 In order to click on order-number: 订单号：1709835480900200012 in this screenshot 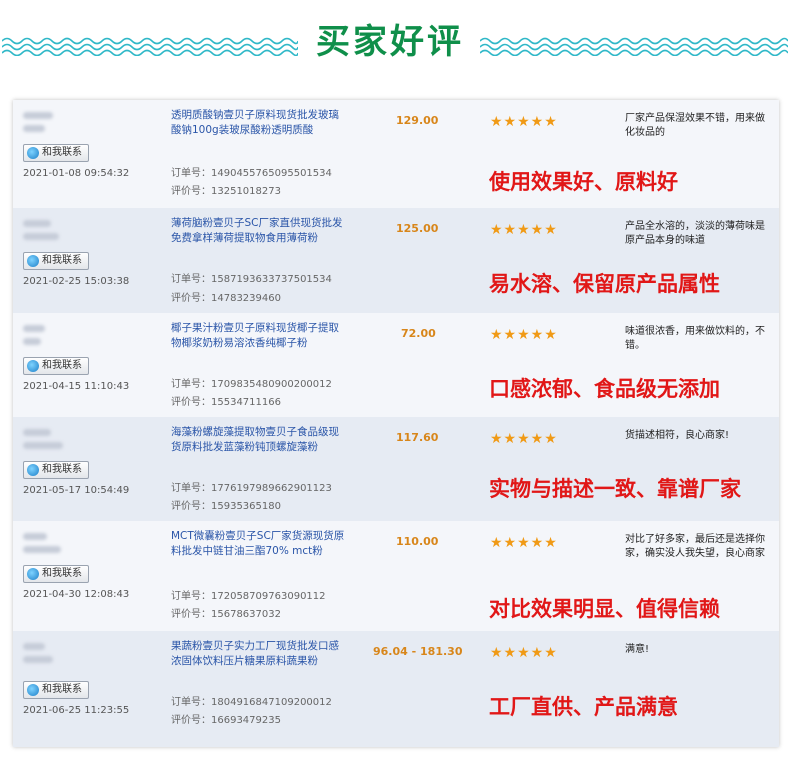, I will do `click(251, 384)`.